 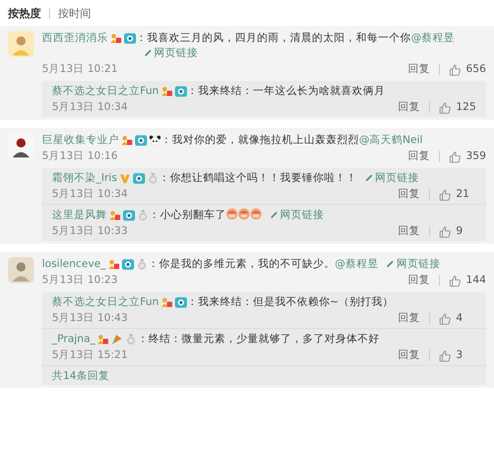 I want to click on sort-tab: 按热度, so click(x=24, y=13).